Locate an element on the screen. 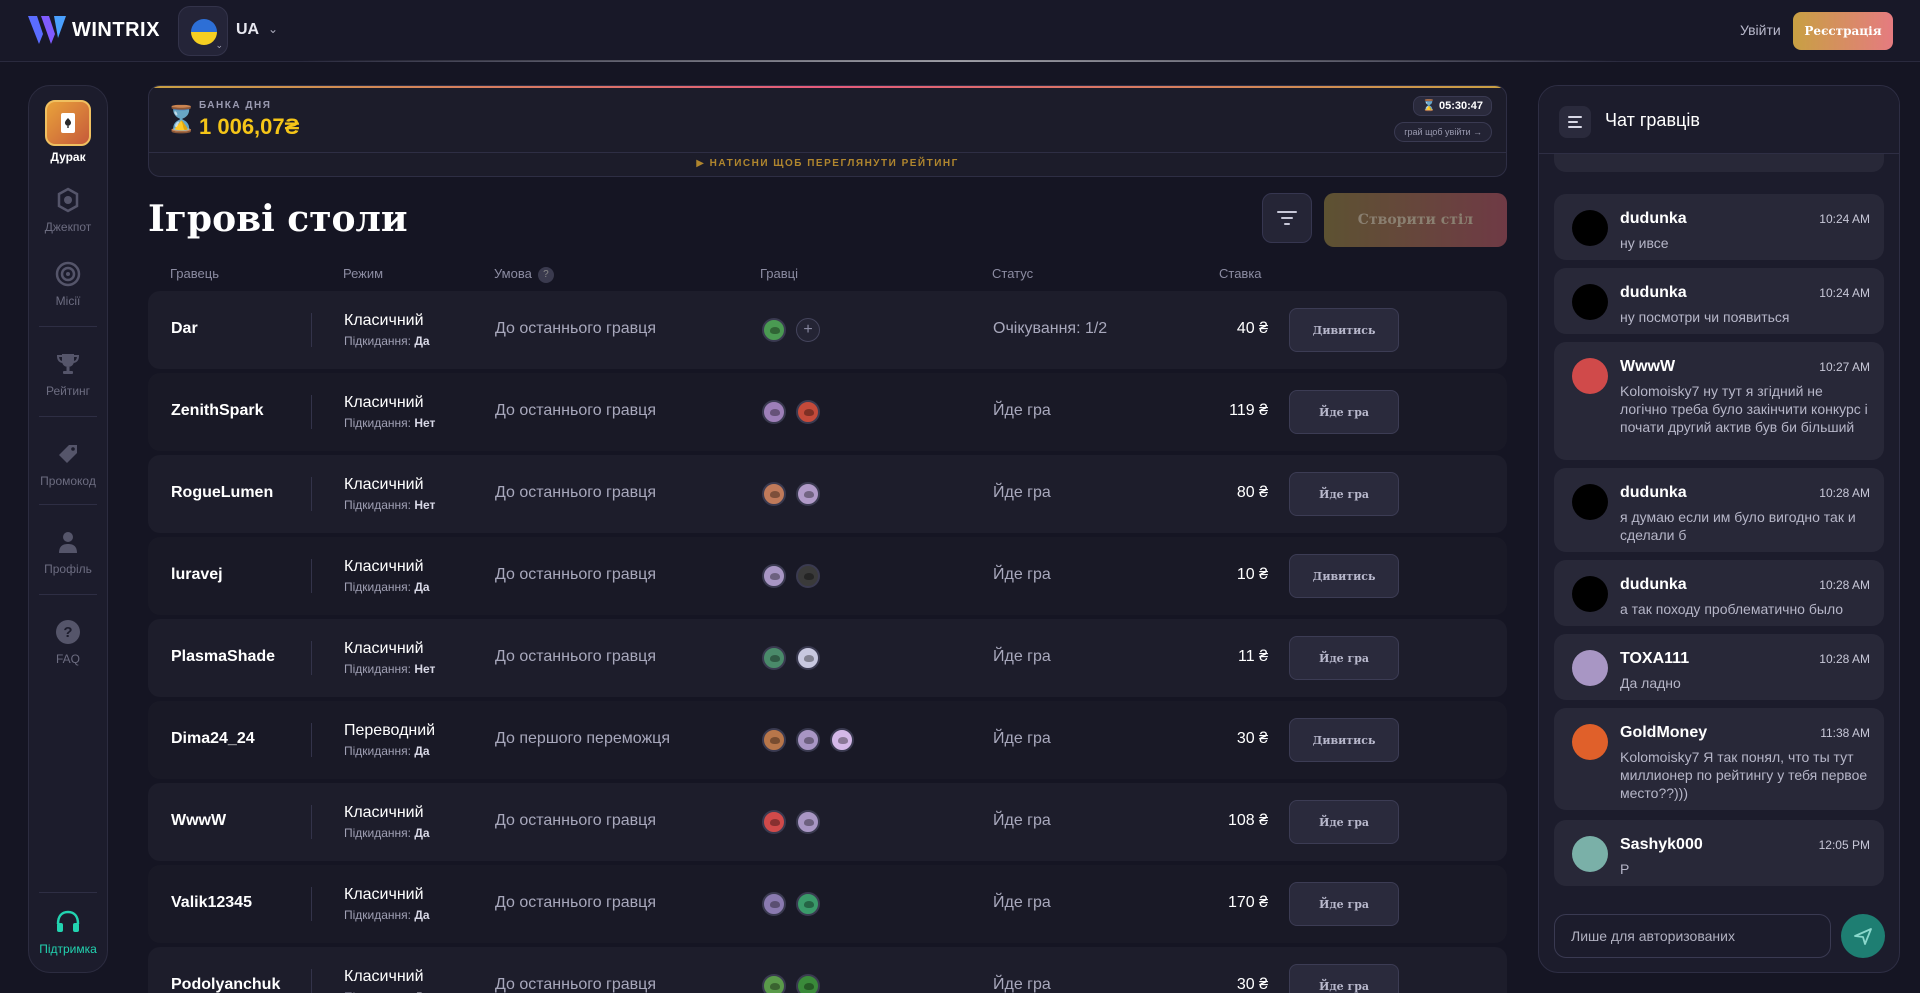 The image size is (1920, 993). ticket-icon is located at coordinates (68, 454).